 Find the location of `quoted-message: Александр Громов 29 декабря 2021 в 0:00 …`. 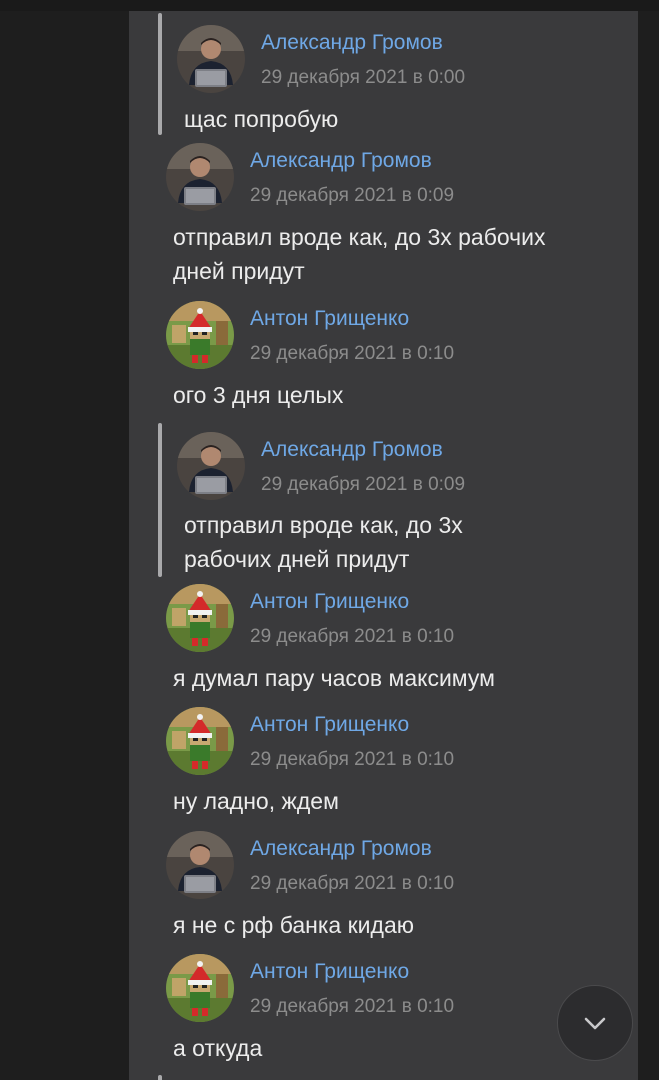

quoted-message: Александр Громов 29 декабря 2021 в 0:00 … is located at coordinates (383, 75).